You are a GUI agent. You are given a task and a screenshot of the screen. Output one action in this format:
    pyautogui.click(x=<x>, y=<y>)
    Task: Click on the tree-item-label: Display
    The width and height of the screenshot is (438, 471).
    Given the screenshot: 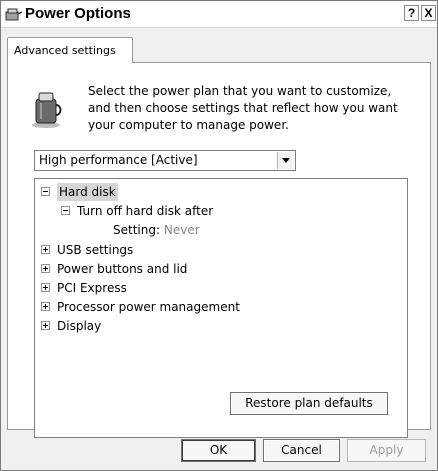 What is the action you would take?
    pyautogui.click(x=79, y=326)
    